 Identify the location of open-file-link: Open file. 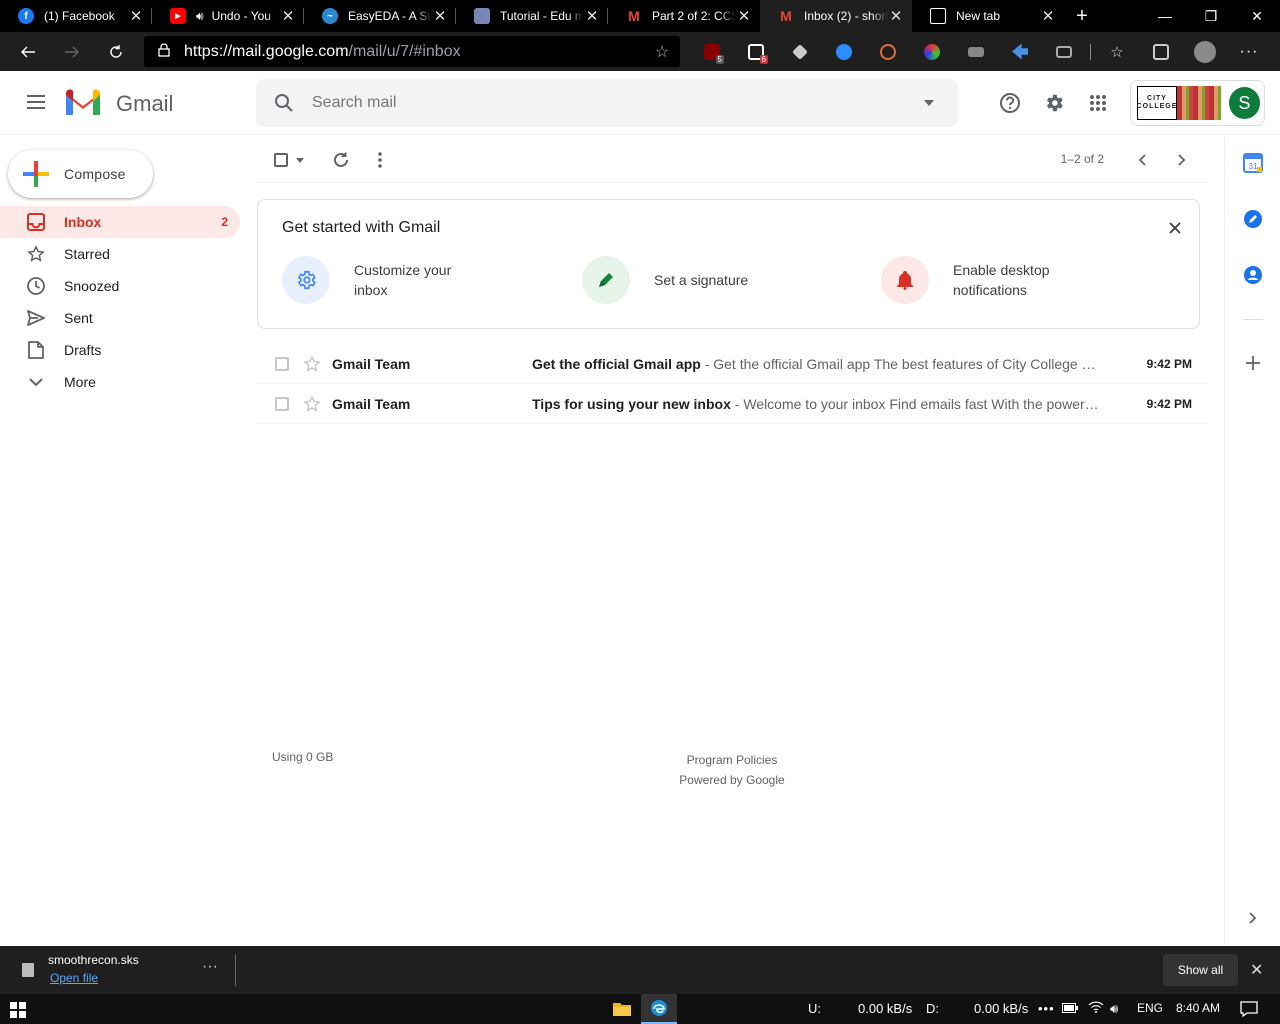
(74, 978).